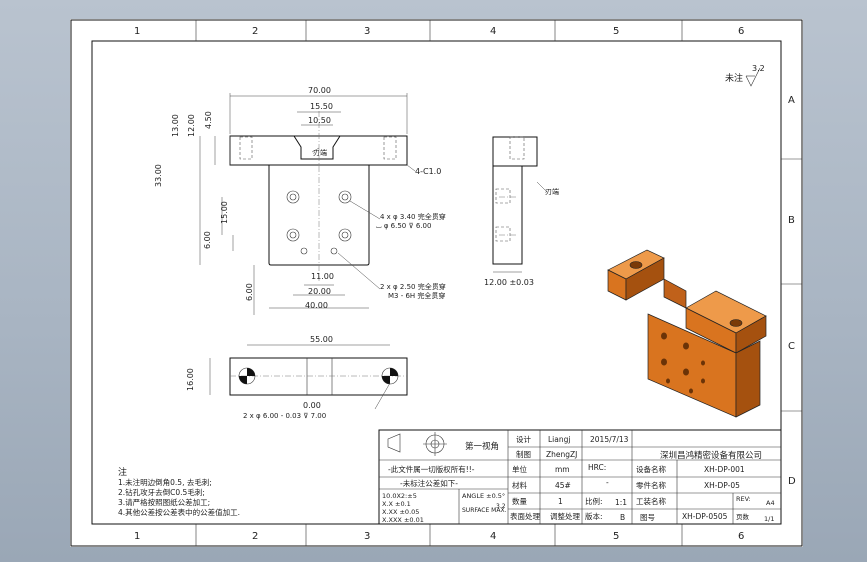 This screenshot has width=867, height=562. I want to click on dim-12-side: 12.00 ±0.03, so click(509, 282).